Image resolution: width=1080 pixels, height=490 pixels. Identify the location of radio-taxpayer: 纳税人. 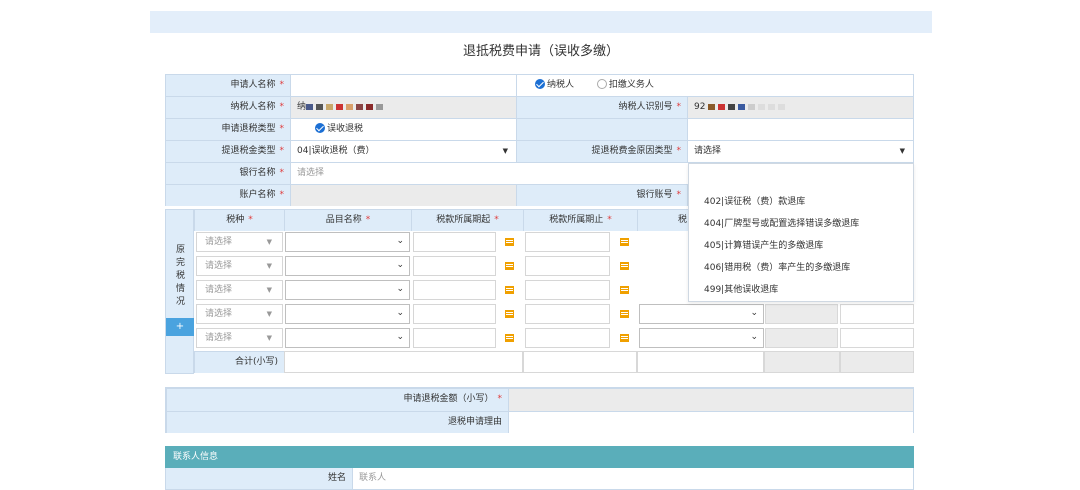
(554, 84).